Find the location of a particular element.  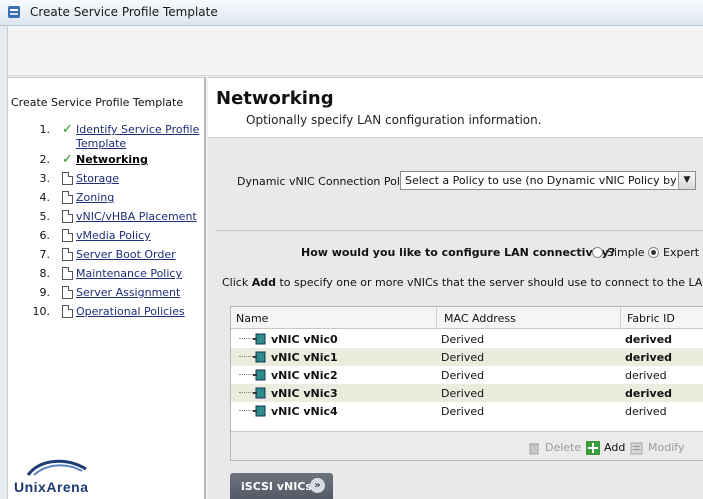

radio-expert: Expert is located at coordinates (673, 252).